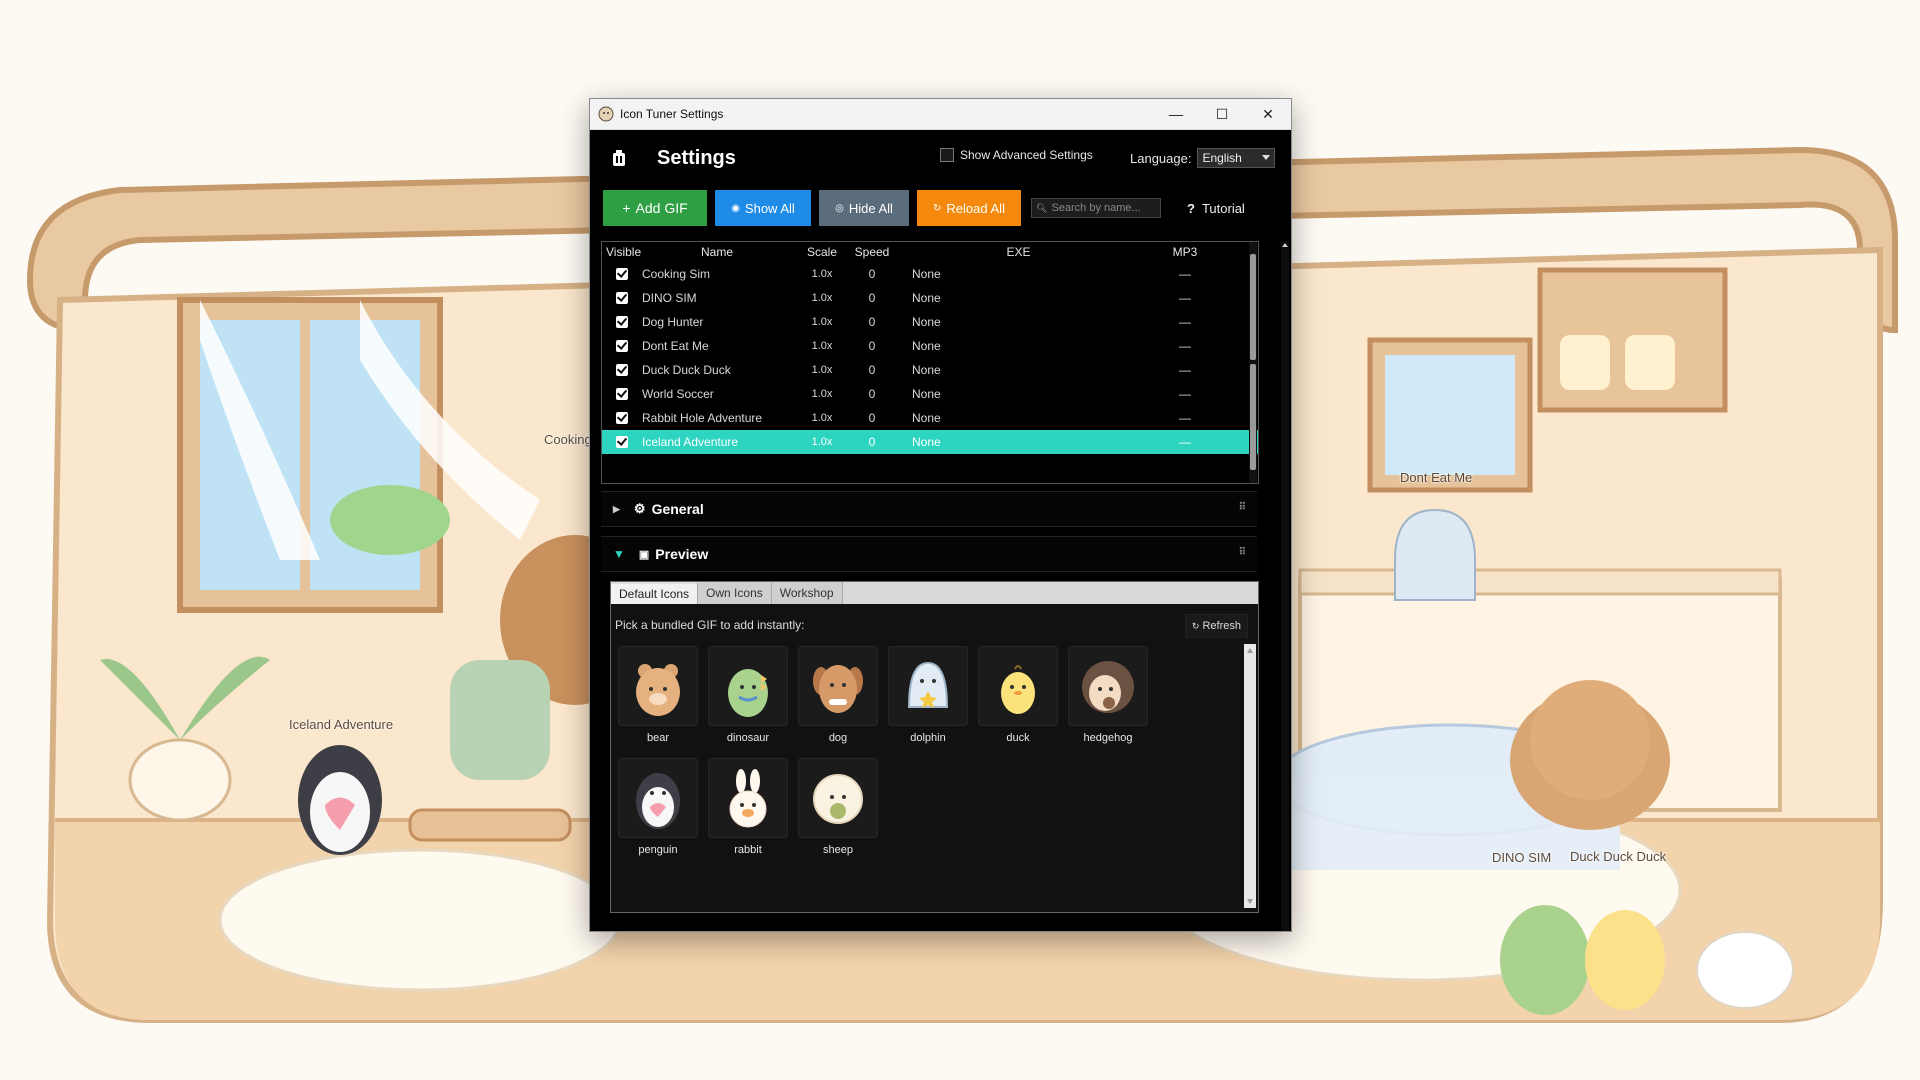  Describe the element at coordinates (1250, 901) in the screenshot. I see `scroll-down-icon` at that location.